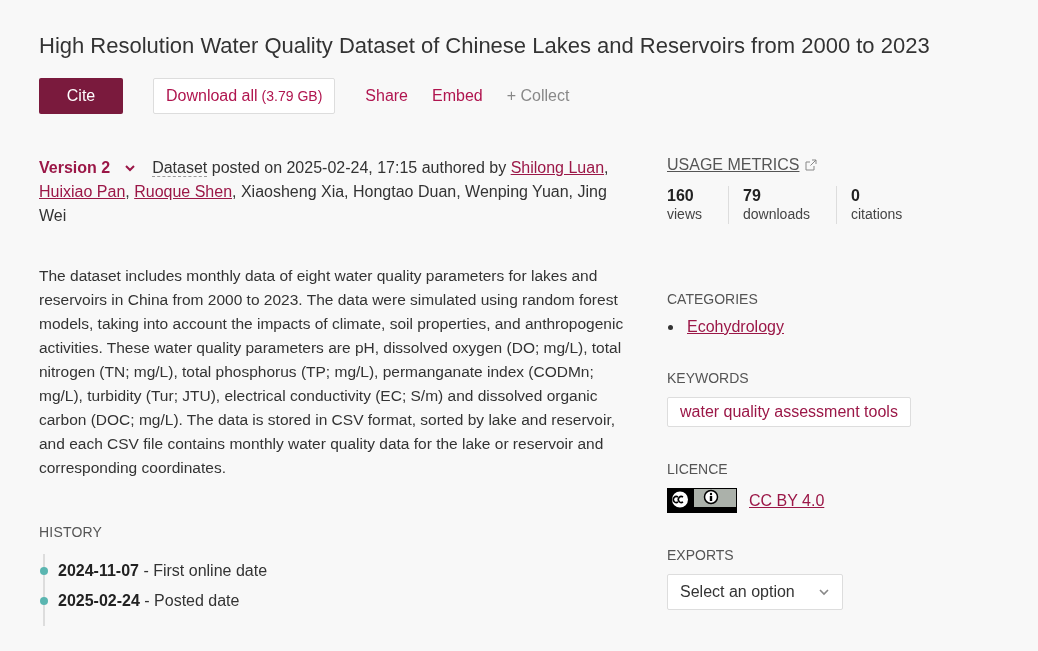 The height and width of the screenshot is (651, 1038). I want to click on section-heading: HISTORY, so click(71, 532).